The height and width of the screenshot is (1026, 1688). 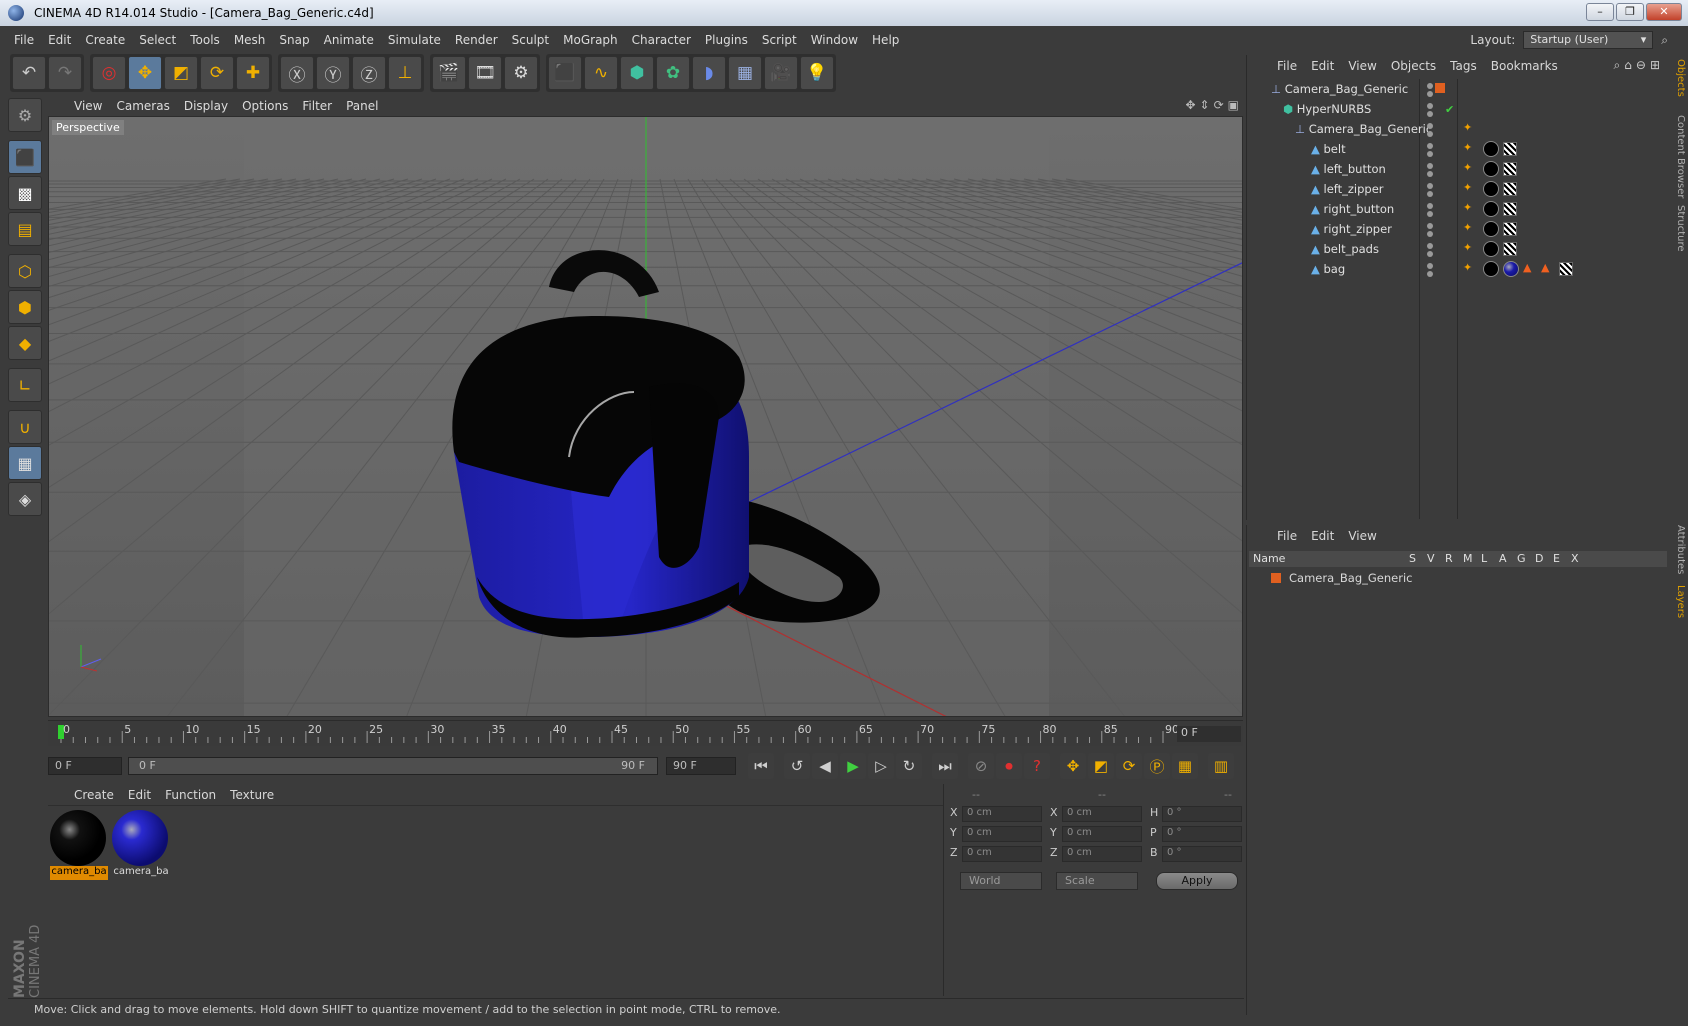 What do you see at coordinates (1524, 66) in the screenshot?
I see `om-menu-bookmarks: Bookmarks` at bounding box center [1524, 66].